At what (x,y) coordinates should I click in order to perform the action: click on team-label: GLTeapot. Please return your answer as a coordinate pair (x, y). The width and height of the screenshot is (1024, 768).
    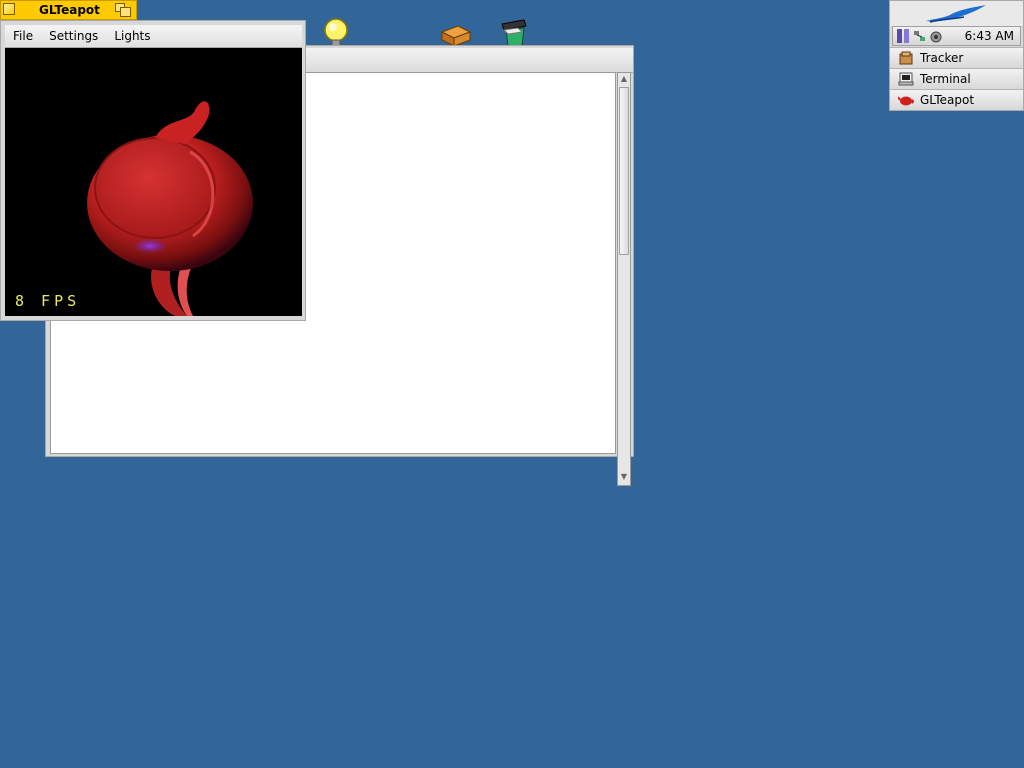
    Looking at the image, I should click on (947, 100).